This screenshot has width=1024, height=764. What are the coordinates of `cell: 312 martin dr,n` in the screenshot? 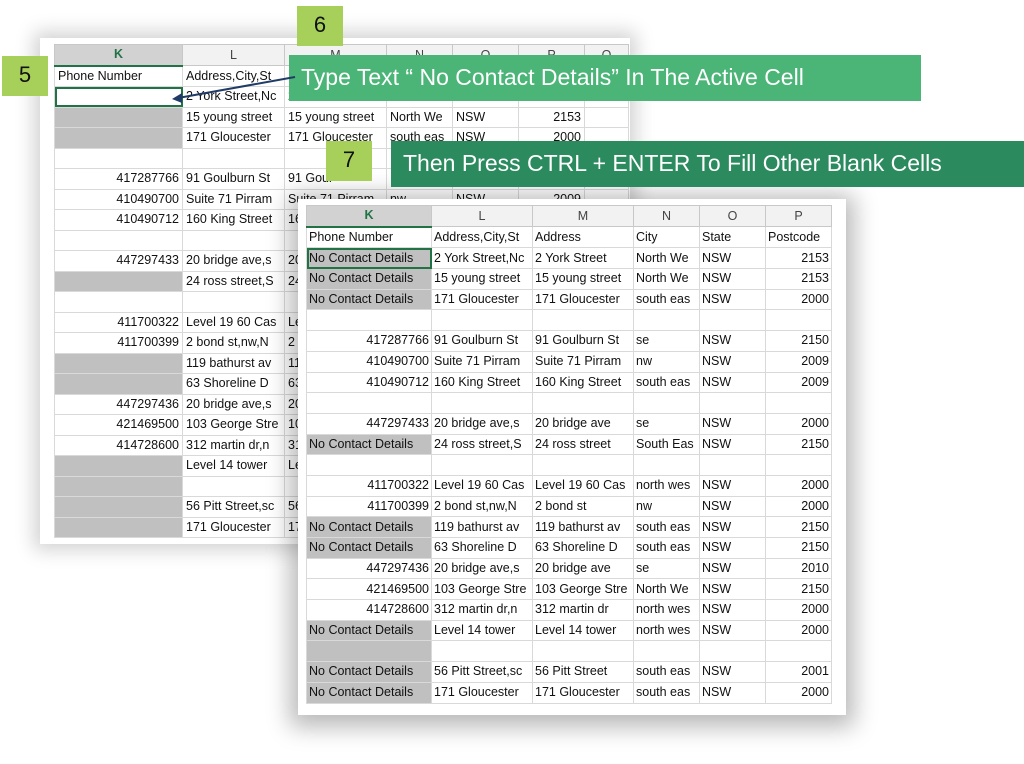 It's located at (233, 445).